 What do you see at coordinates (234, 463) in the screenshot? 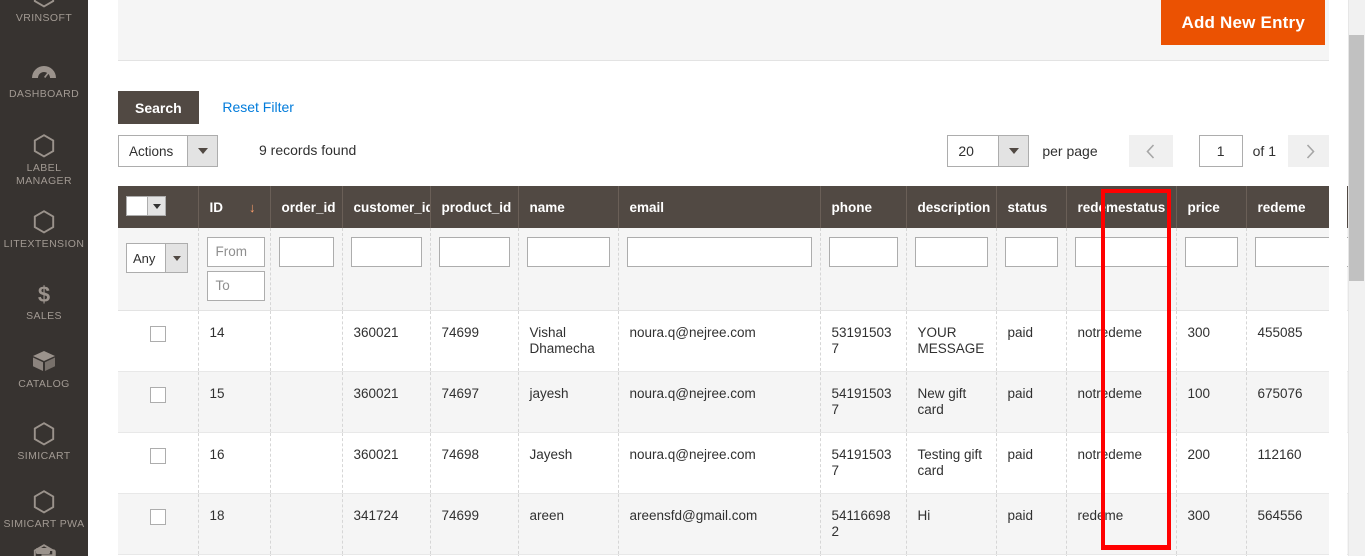
I see `cell-id: 16` at bounding box center [234, 463].